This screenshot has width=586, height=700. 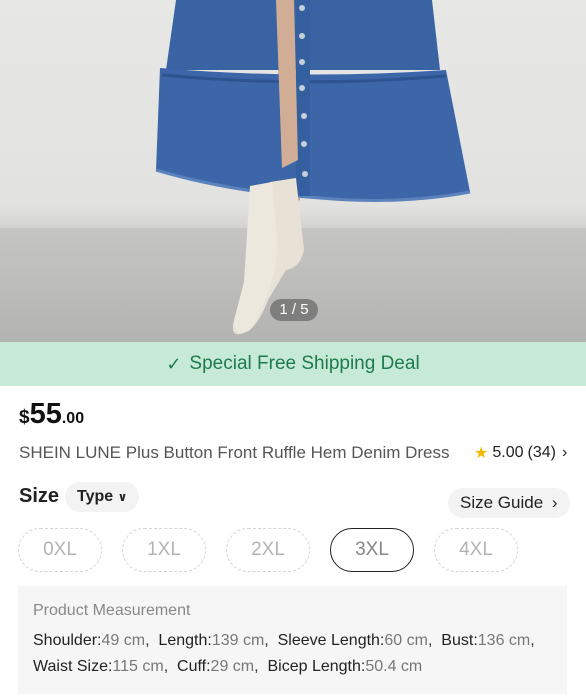 I want to click on shipping-banner-text: Special Free Shipping Deal, so click(x=304, y=363).